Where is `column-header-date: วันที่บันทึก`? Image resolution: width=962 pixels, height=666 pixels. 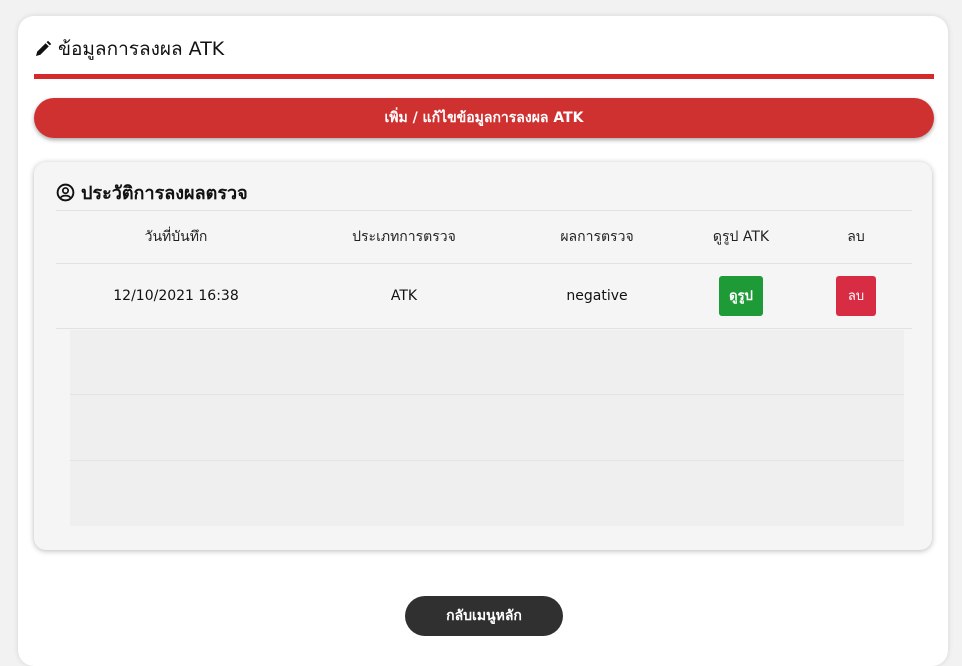 column-header-date: วันที่บันทึก is located at coordinates (176, 237).